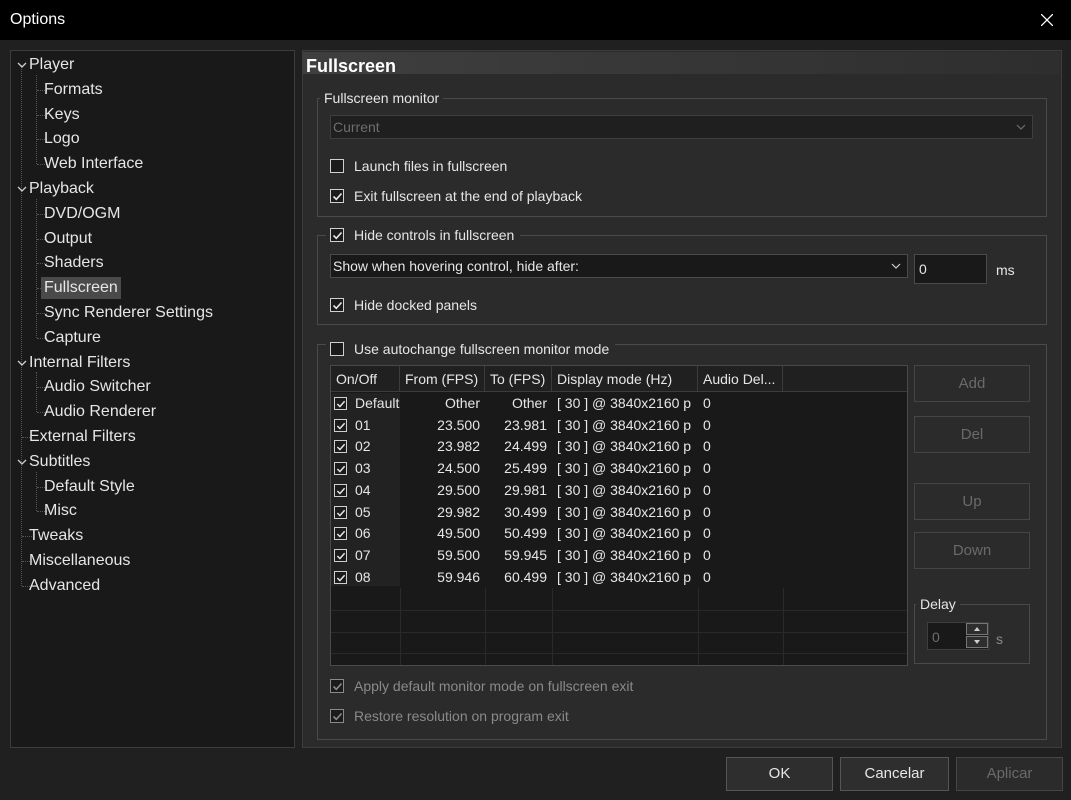  Describe the element at coordinates (458, 446) in the screenshot. I see `cell-from: 23.982` at that location.